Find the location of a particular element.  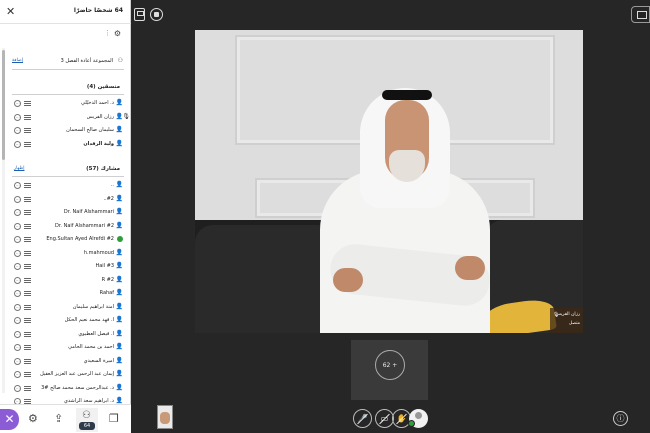

attendees-tab: ⚇ 64 is located at coordinates (87, 420).